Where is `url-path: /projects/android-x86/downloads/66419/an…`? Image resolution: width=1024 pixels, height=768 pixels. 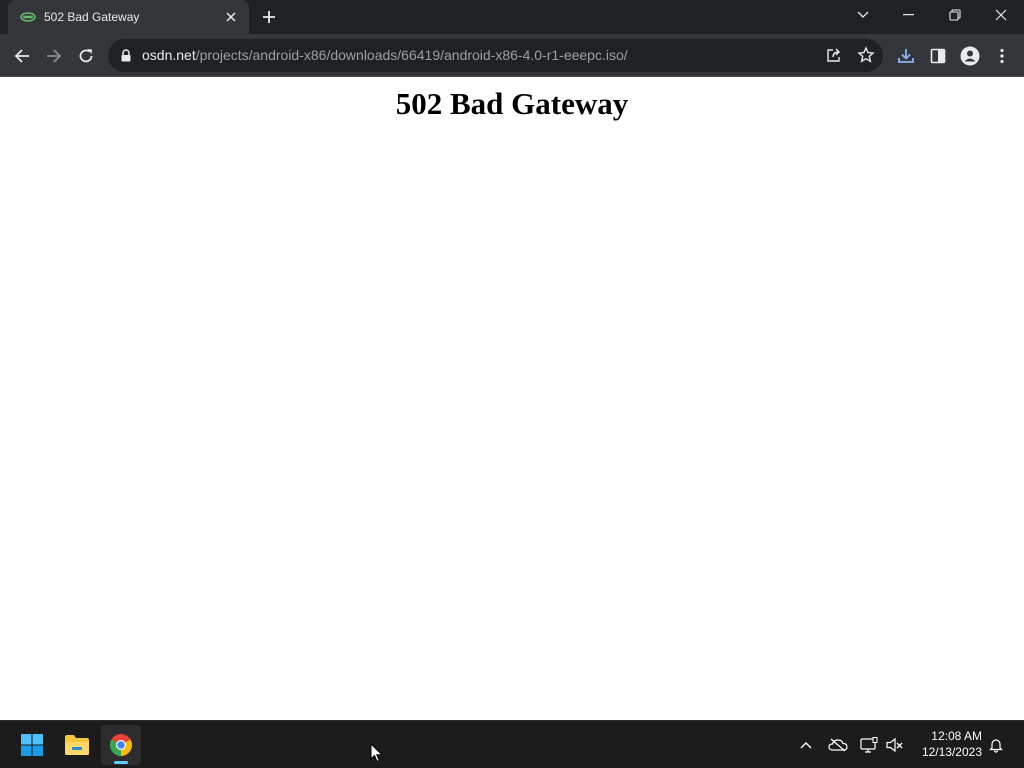
url-path: /projects/android-x86/downloads/66419/an… is located at coordinates (411, 55).